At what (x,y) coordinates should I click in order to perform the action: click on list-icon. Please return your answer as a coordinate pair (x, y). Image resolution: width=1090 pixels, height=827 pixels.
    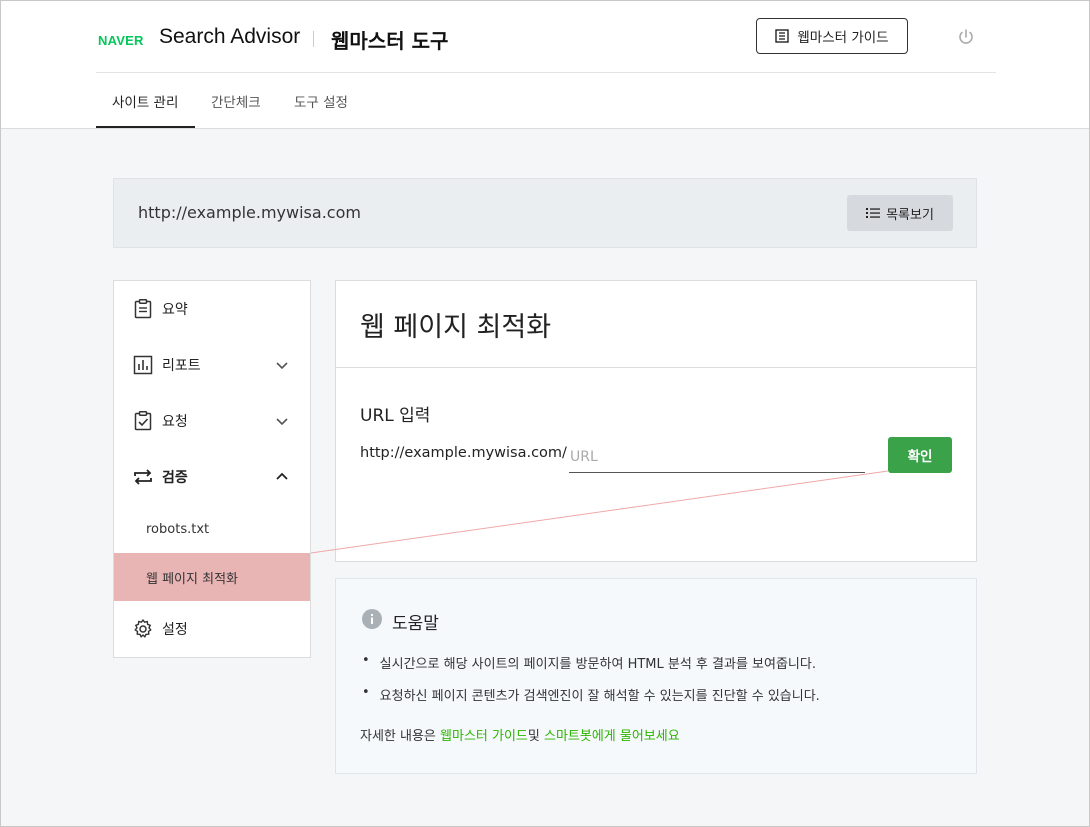
    Looking at the image, I should click on (873, 213).